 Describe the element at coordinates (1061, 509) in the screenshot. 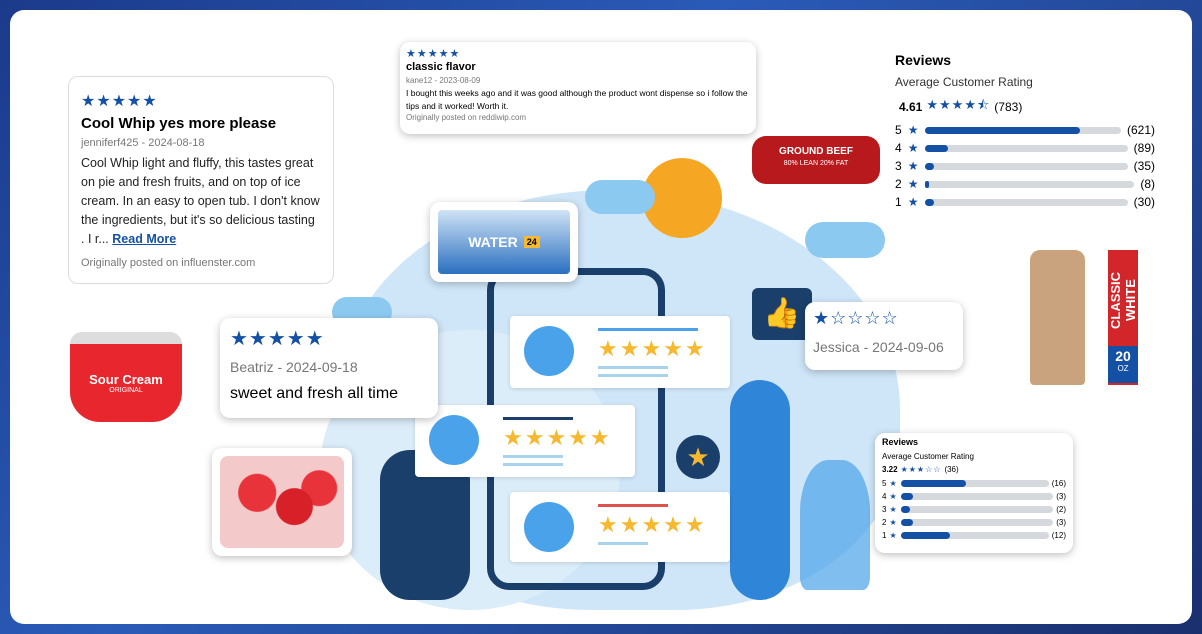

I see `star-count: (2)` at that location.